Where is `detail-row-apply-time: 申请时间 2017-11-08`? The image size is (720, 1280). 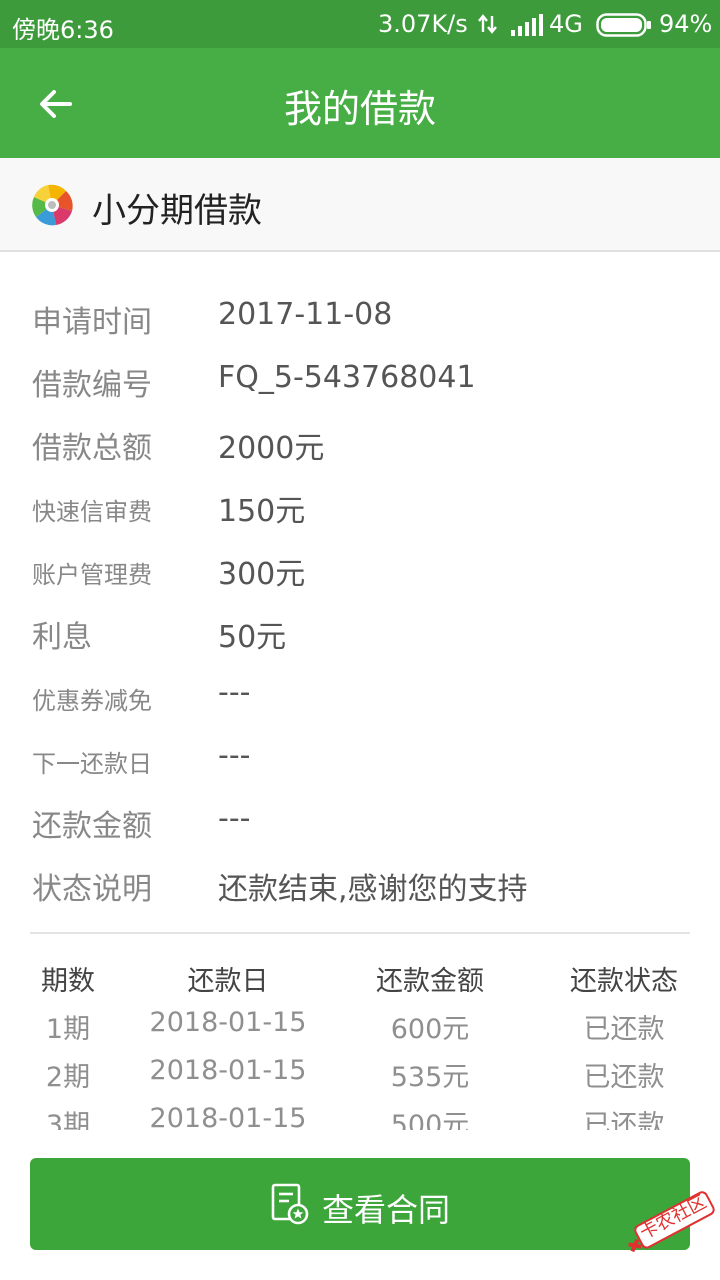 detail-row-apply-time: 申请时间 2017-11-08 is located at coordinates (360, 316).